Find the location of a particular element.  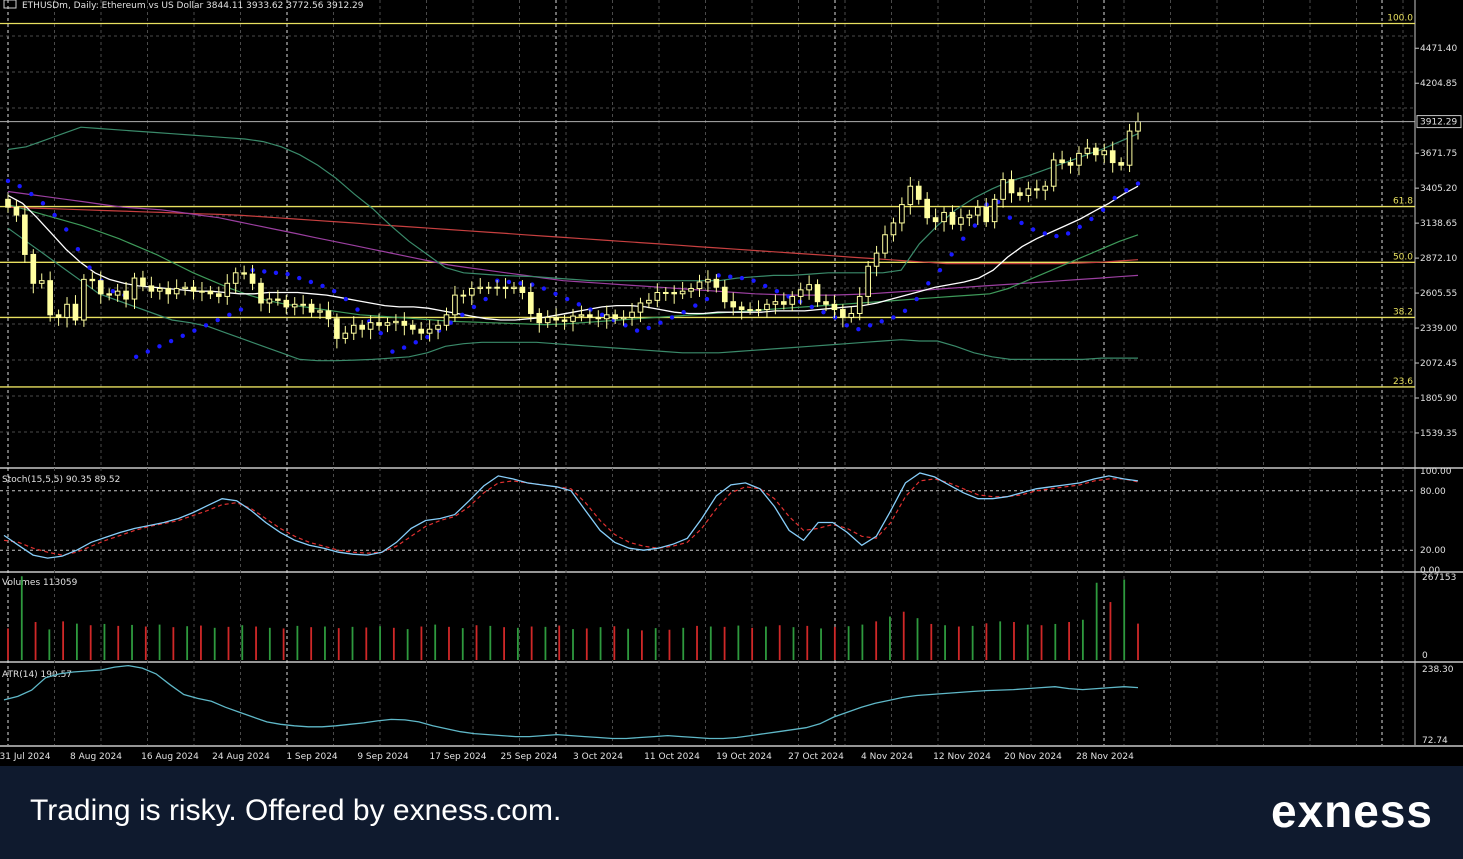

price-tick-label: 1805.90 is located at coordinates (1438, 399).